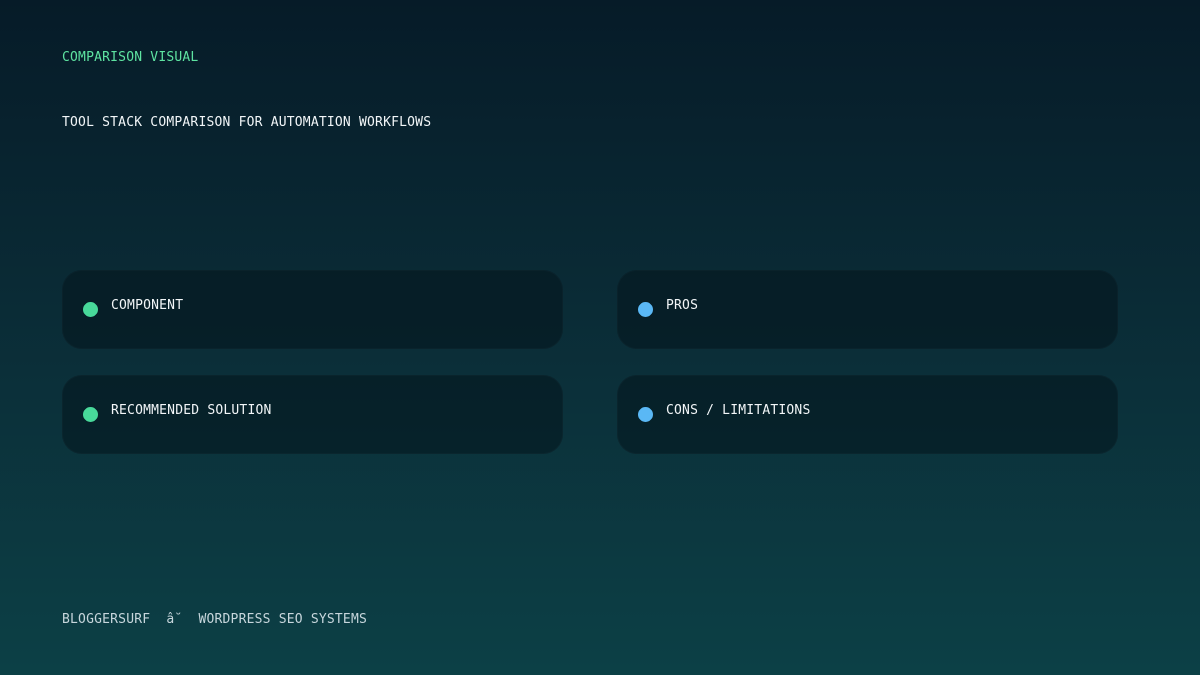 The image size is (1200, 675). Describe the element at coordinates (682, 305) in the screenshot. I see `card-label: PROS` at that location.